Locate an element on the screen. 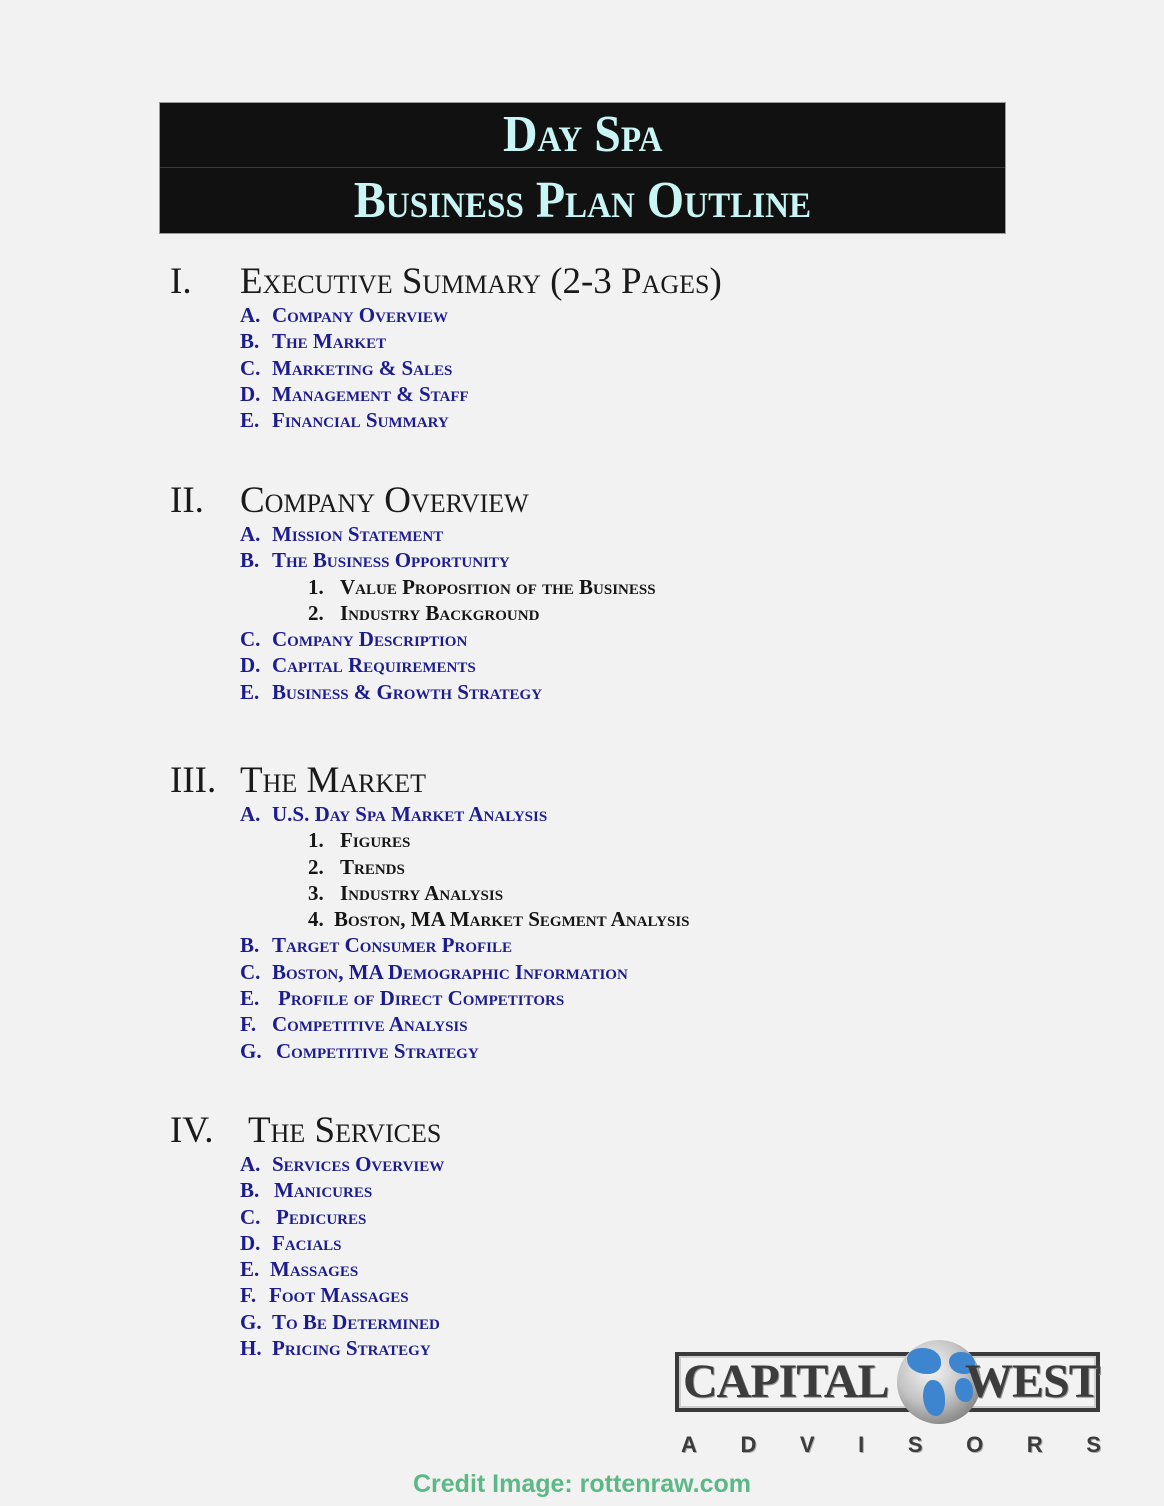 The width and height of the screenshot is (1164, 1506). item-text: Massages is located at coordinates (314, 1269).